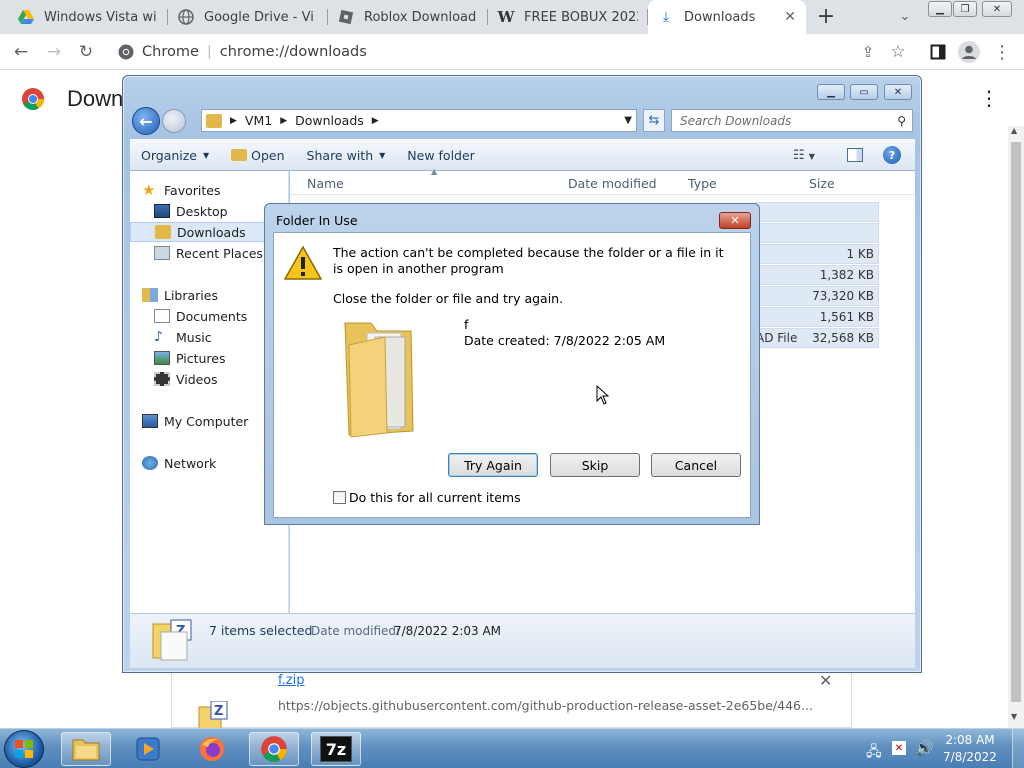 The height and width of the screenshot is (768, 1024). I want to click on close-tab-icon: ✕, so click(790, 17).